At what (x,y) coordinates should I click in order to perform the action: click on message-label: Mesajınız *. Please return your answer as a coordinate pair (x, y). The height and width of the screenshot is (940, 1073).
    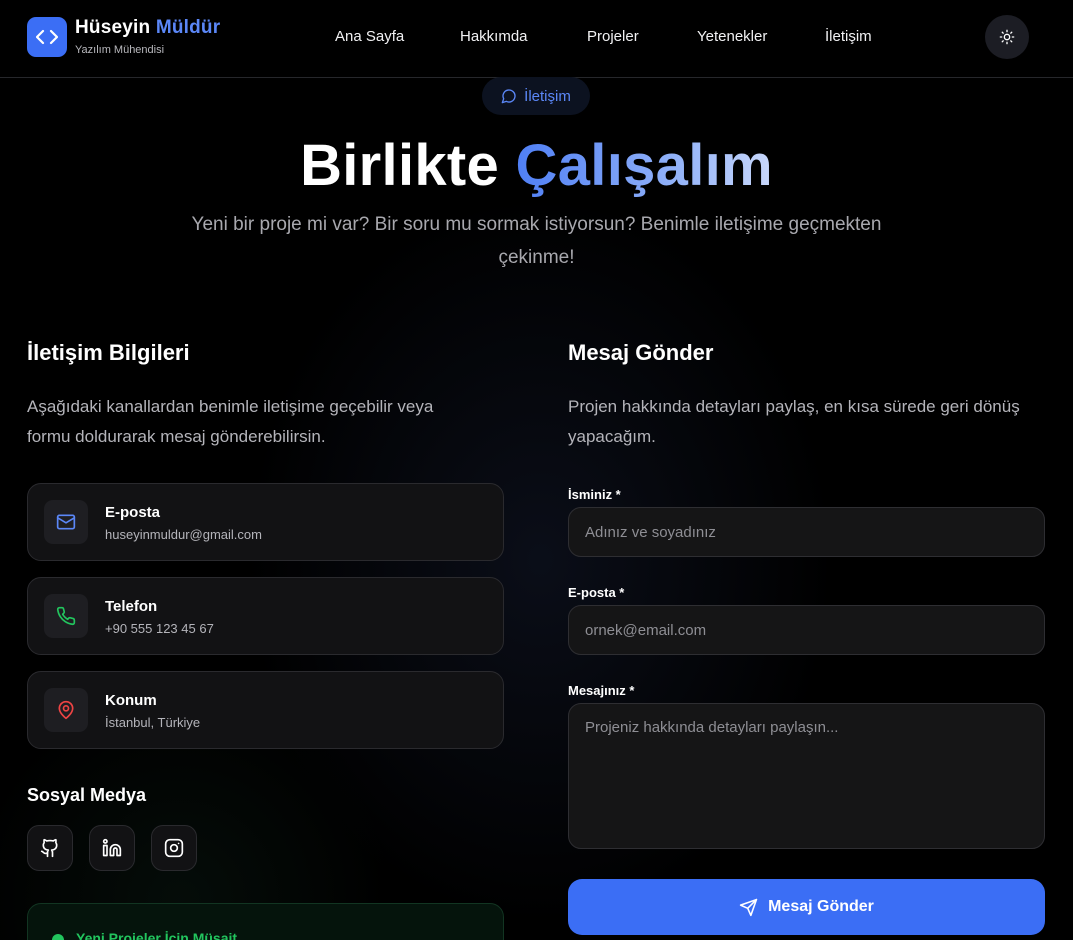
    Looking at the image, I should click on (601, 690).